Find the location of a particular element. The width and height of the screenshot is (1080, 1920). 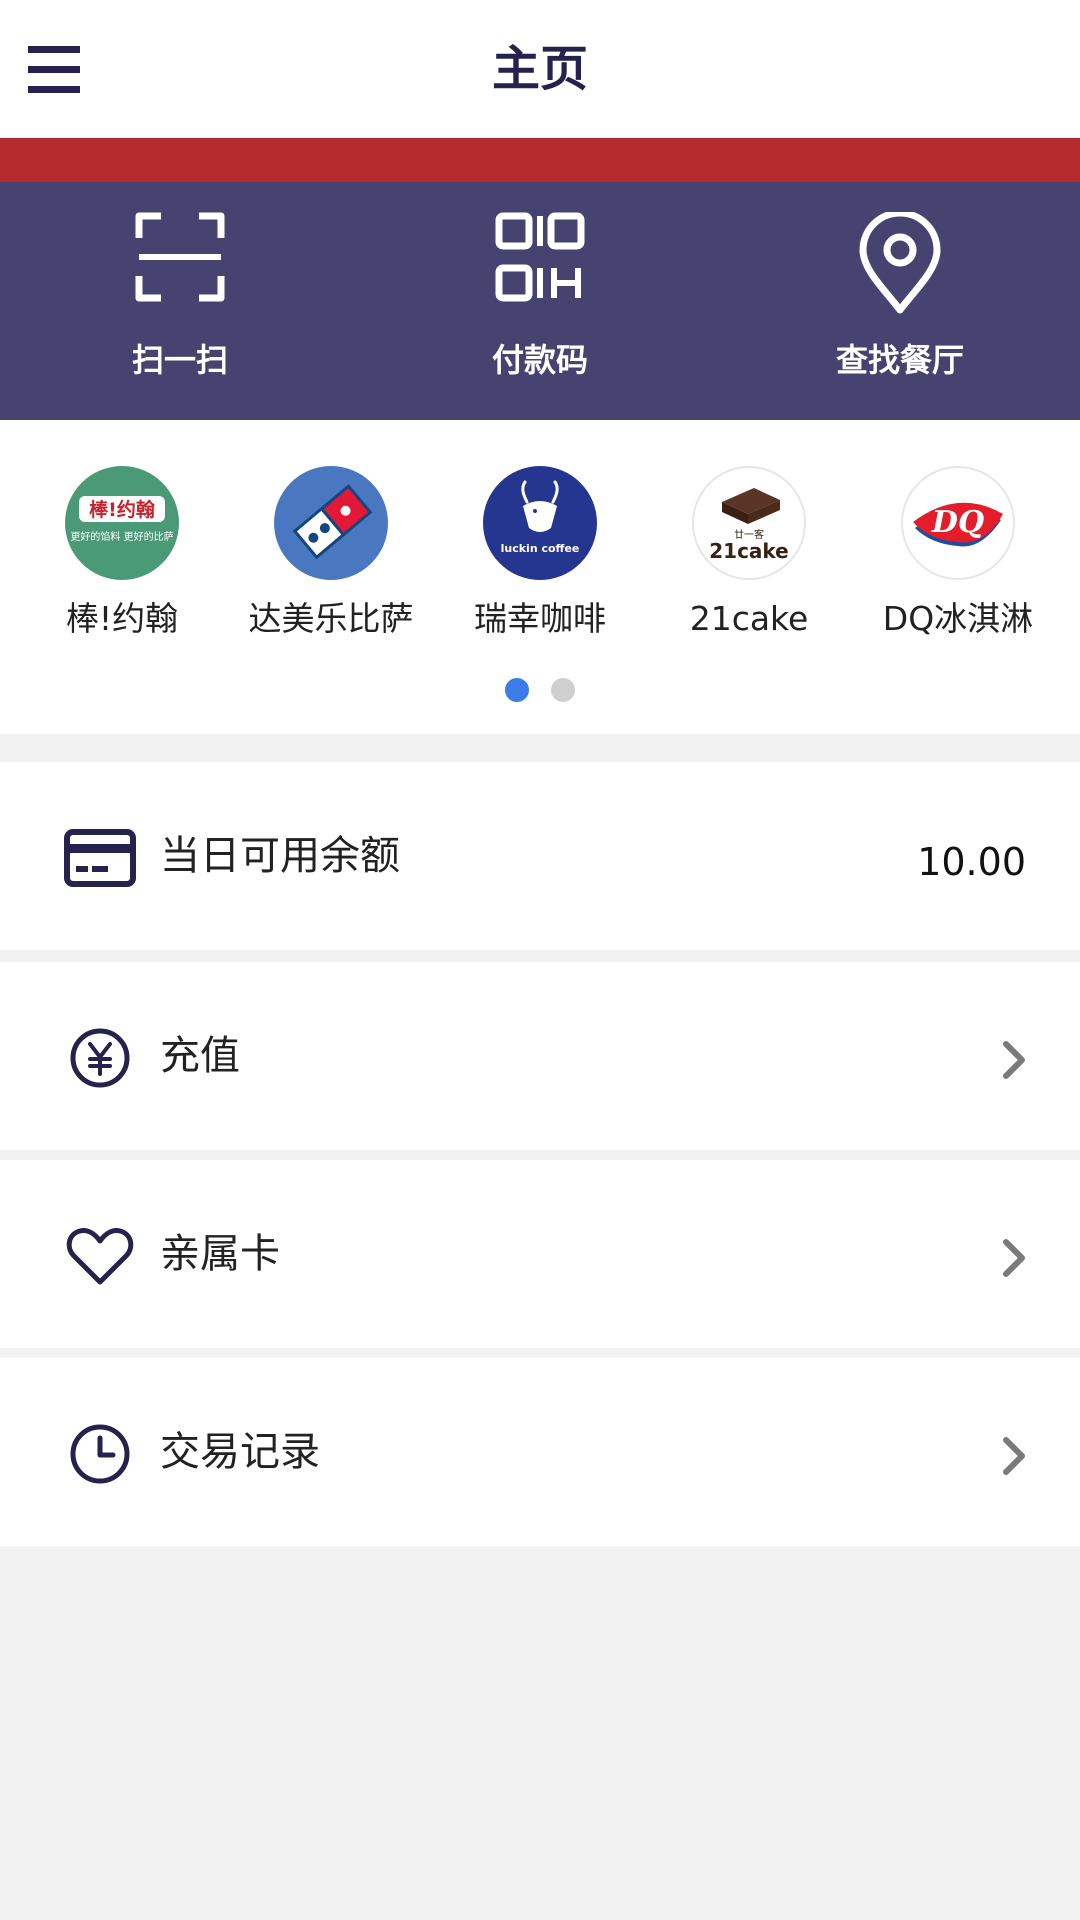

action-bar: 扫一扫 付款码 查找餐厅 is located at coordinates (540, 301).